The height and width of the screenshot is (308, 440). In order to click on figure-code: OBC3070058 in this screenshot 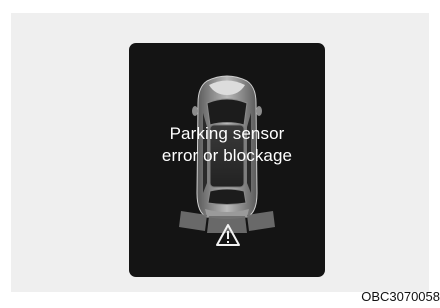, I will do `click(400, 296)`.